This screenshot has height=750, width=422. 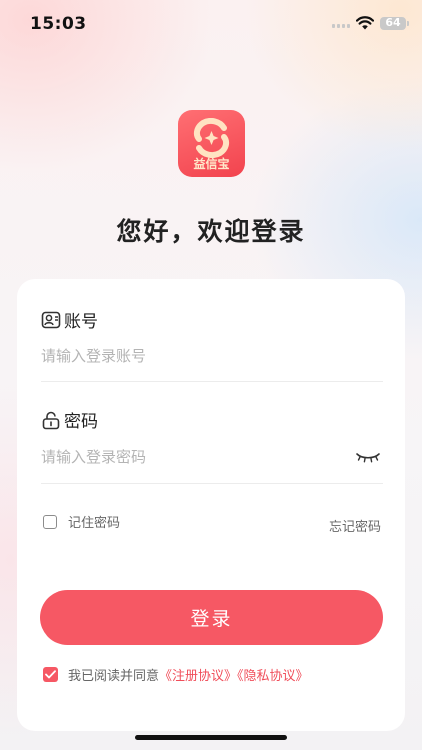 I want to click on battery-level: 64, so click(x=393, y=22).